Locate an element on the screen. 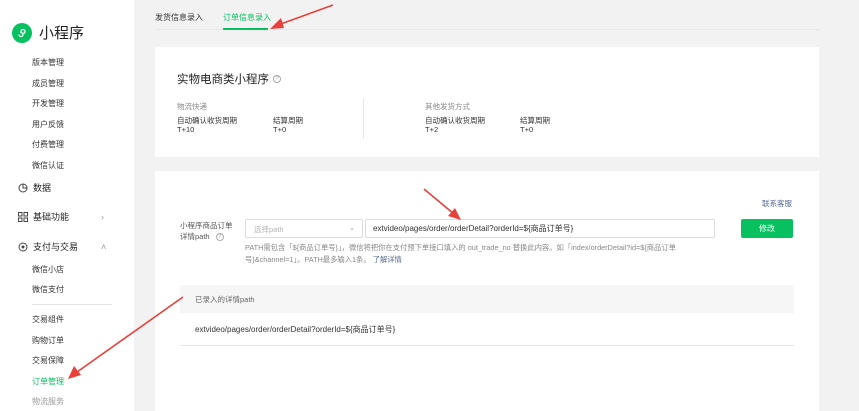 This screenshot has height=411, width=859. sidebar-item-basic: 基础功能 › is located at coordinates (72, 216).